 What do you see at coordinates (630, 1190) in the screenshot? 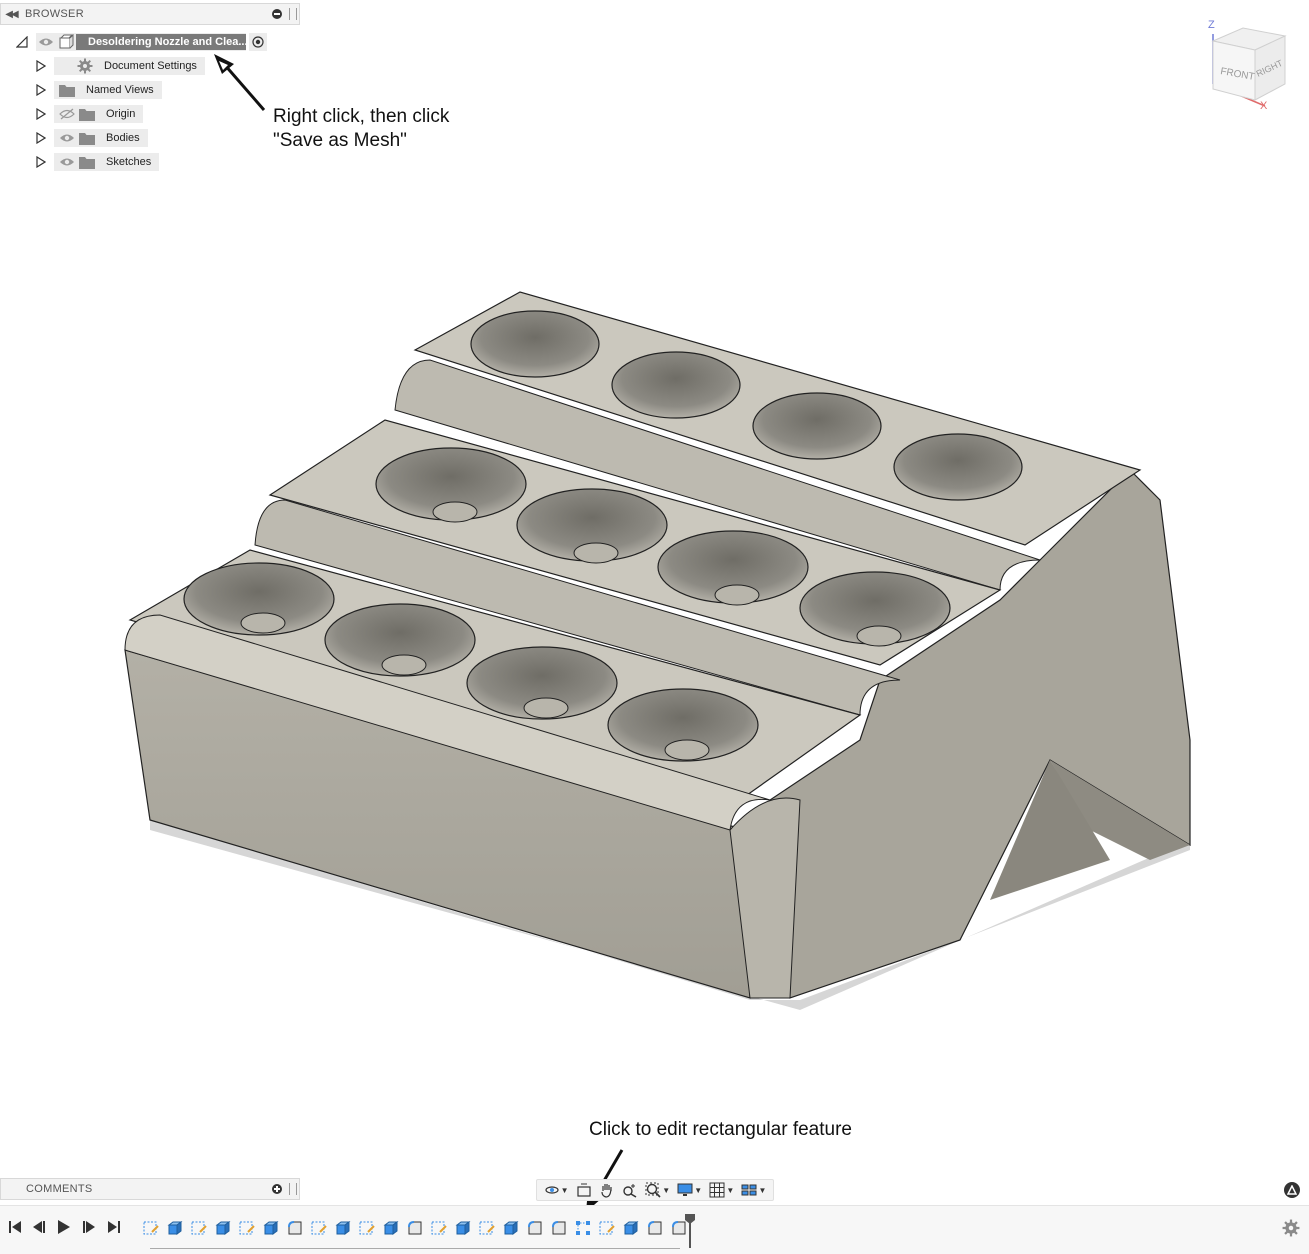
I see `zoom-tool` at bounding box center [630, 1190].